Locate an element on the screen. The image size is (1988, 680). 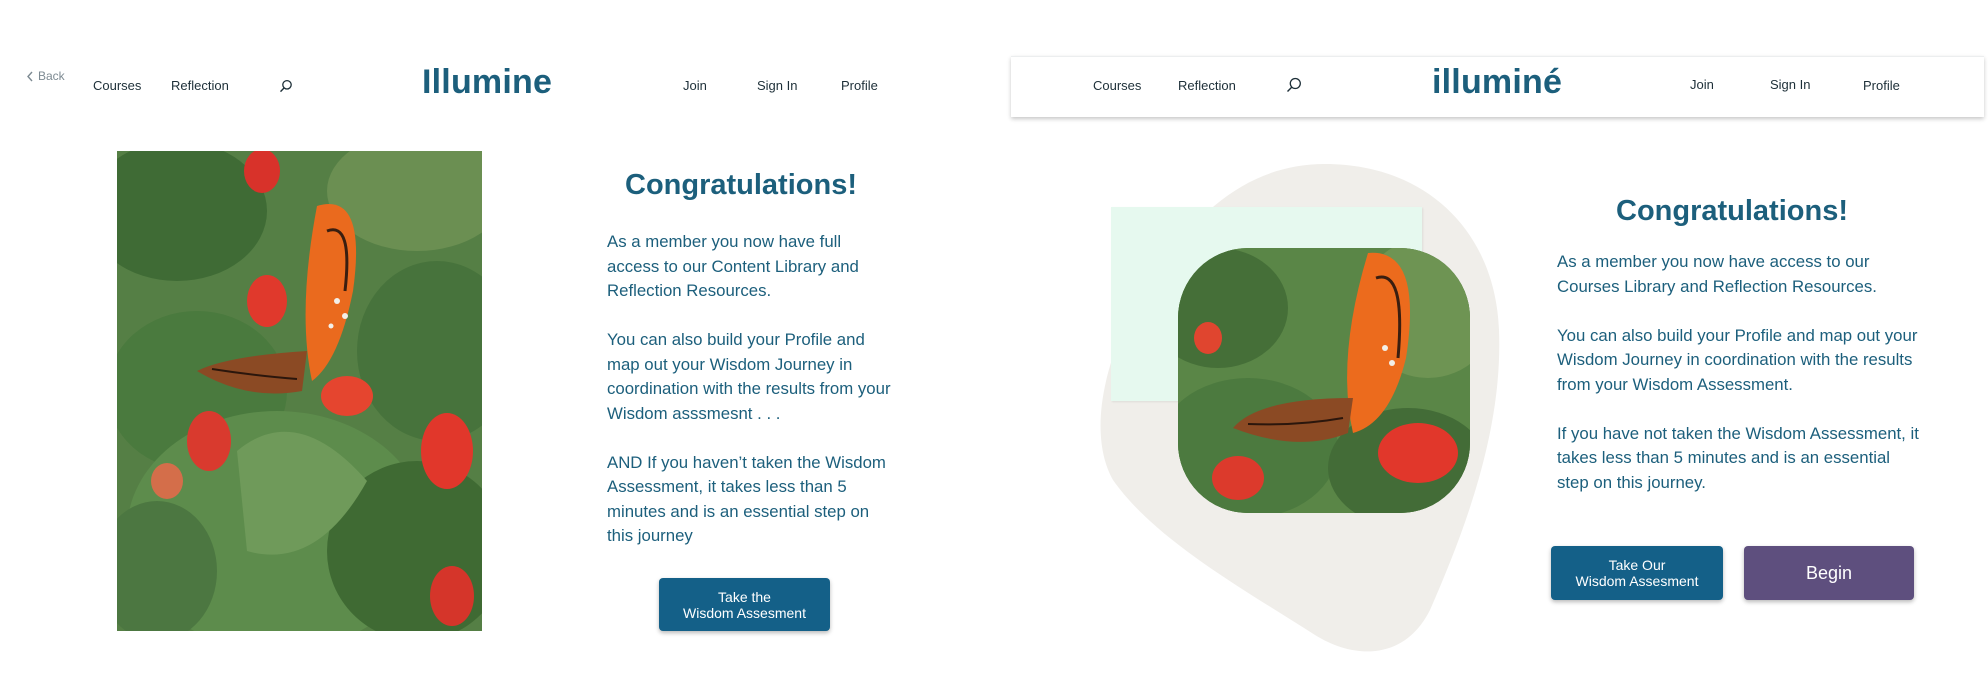
back-link: Back is located at coordinates (45, 76).